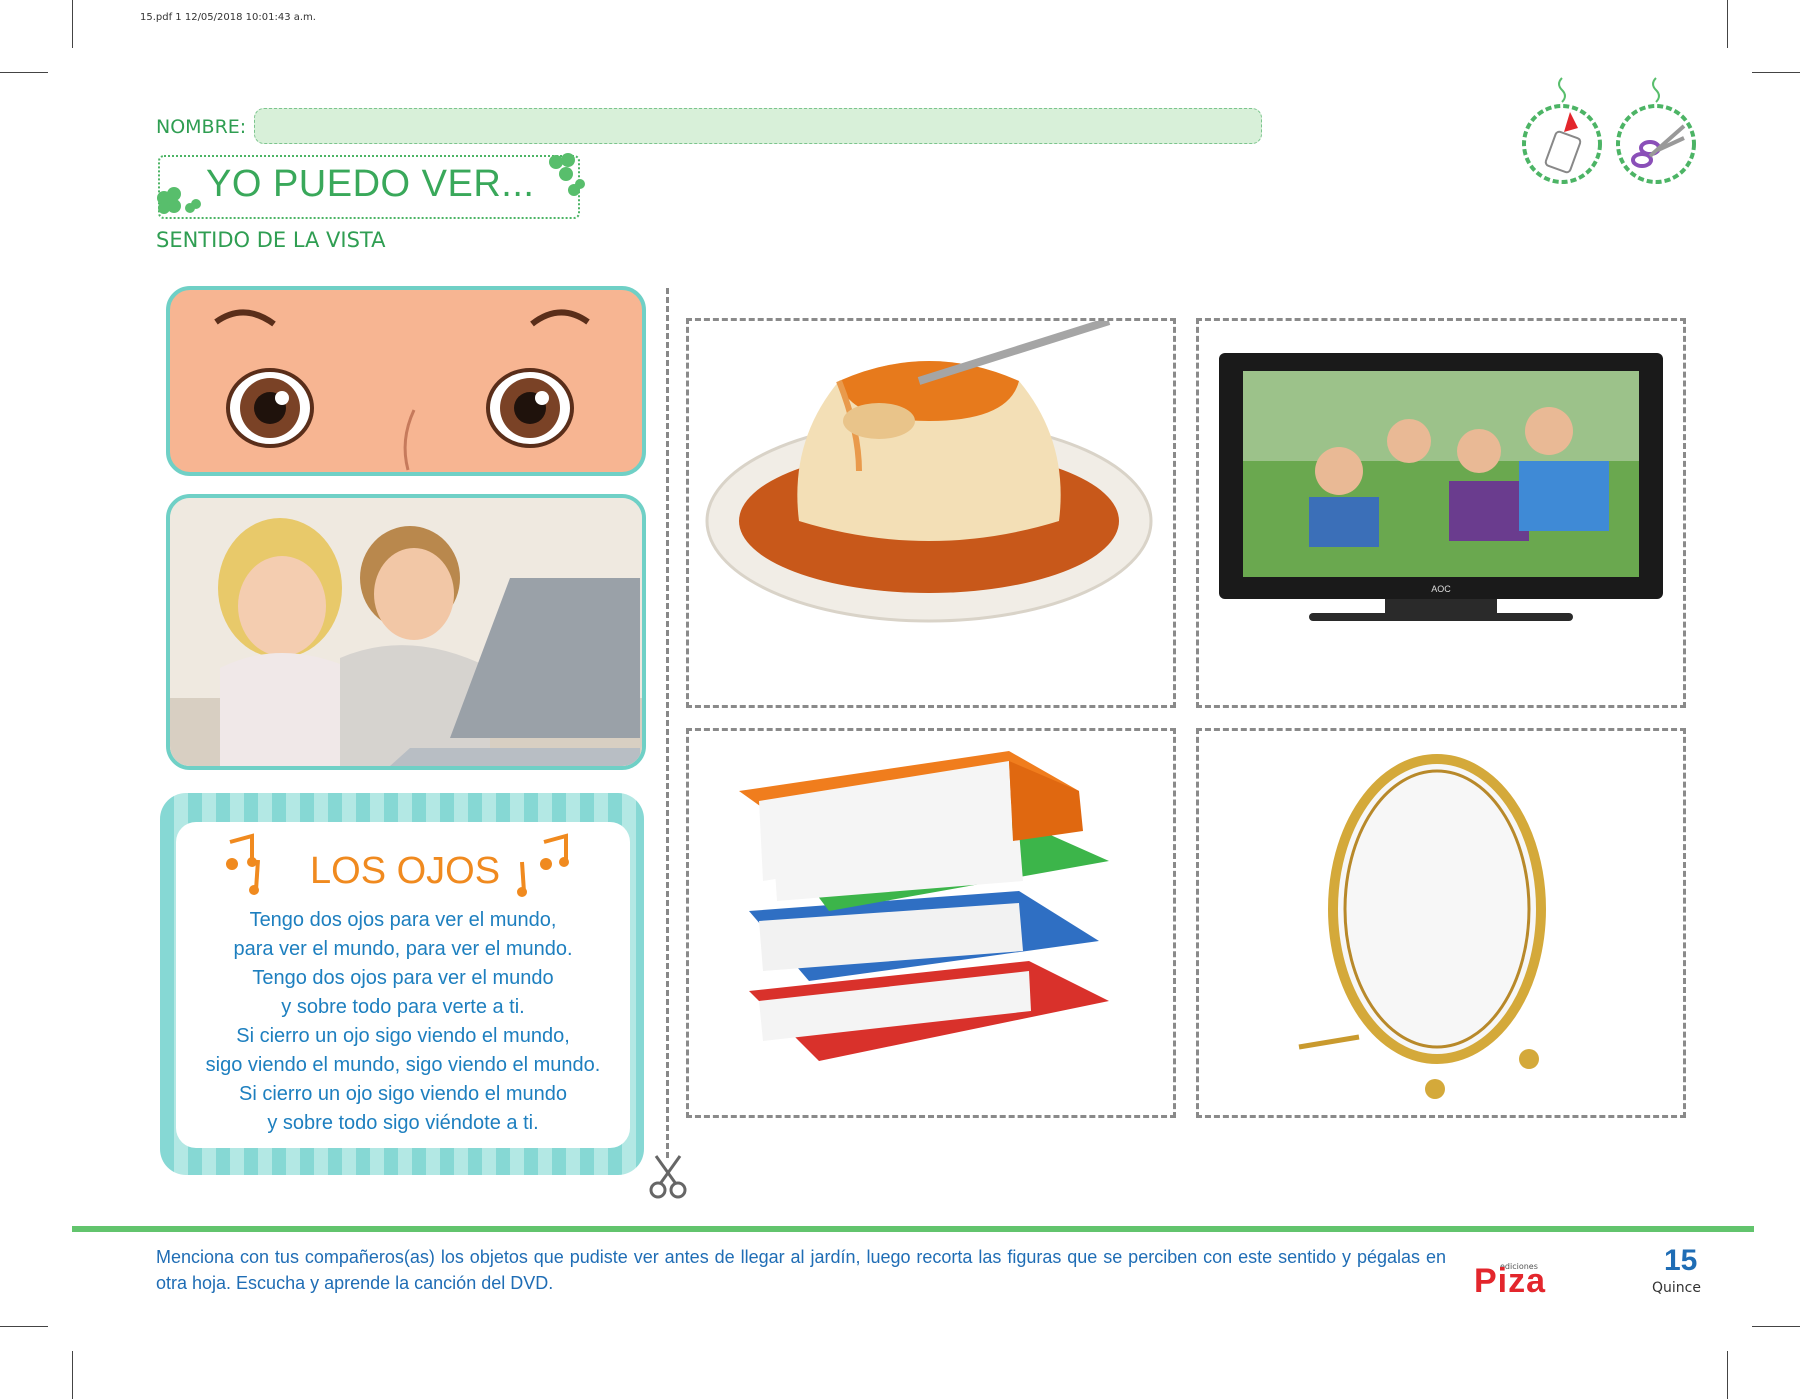  What do you see at coordinates (913, 1229) in the screenshot?
I see `footer-rule` at bounding box center [913, 1229].